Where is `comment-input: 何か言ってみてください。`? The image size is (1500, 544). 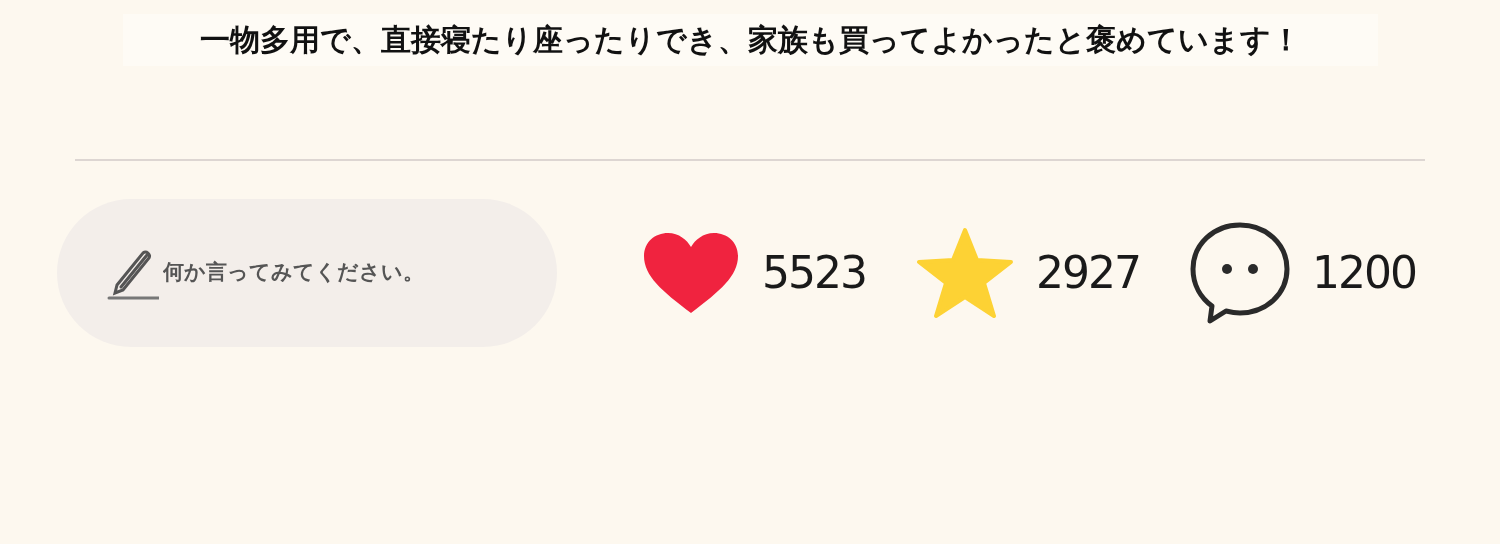 comment-input: 何か言ってみてください。 is located at coordinates (343, 273).